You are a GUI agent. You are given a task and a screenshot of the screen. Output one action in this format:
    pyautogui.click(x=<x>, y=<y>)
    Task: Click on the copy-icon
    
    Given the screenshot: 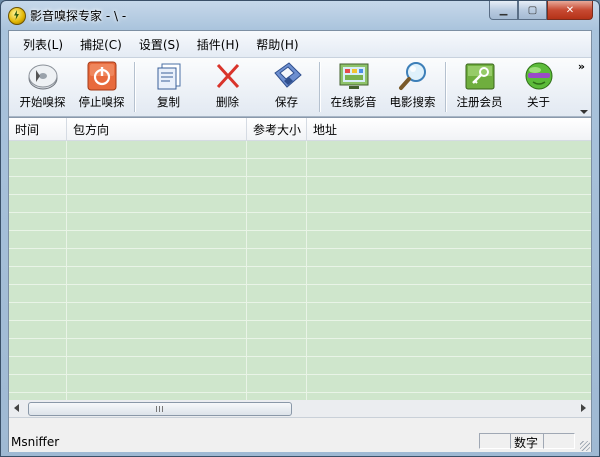 What is the action you would take?
    pyautogui.click(x=169, y=76)
    